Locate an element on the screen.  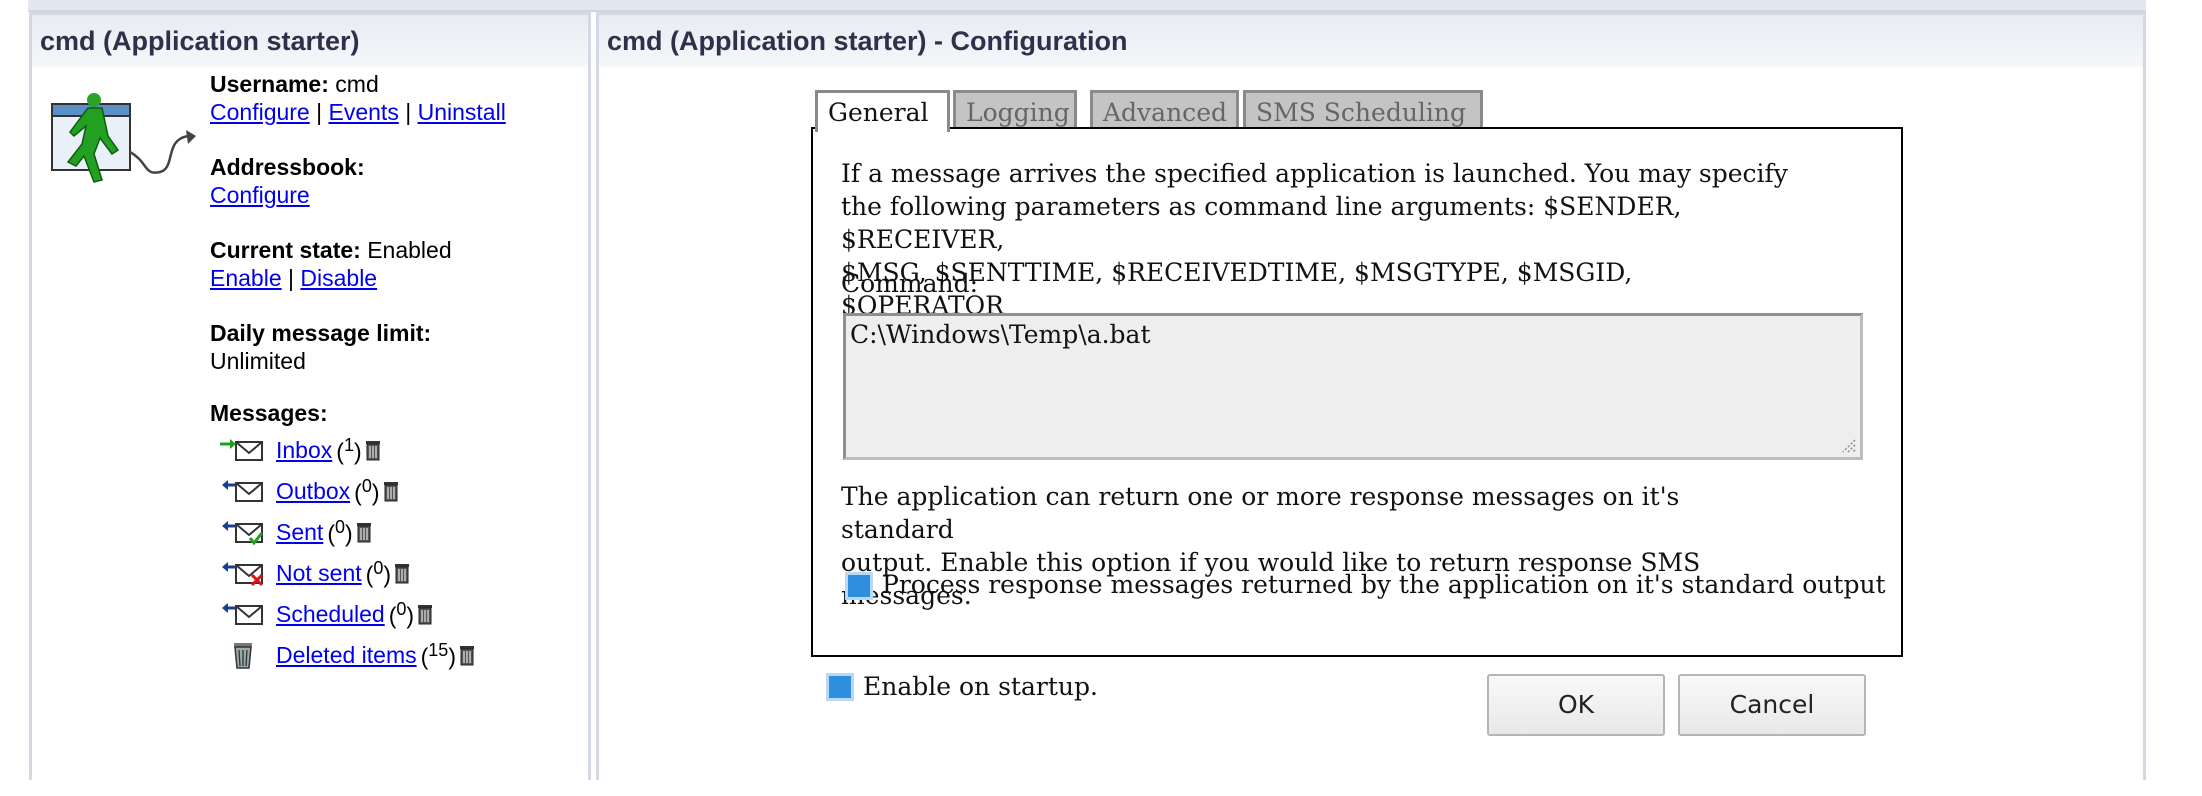
messages-section: Messages: is located at coordinates (269, 413).